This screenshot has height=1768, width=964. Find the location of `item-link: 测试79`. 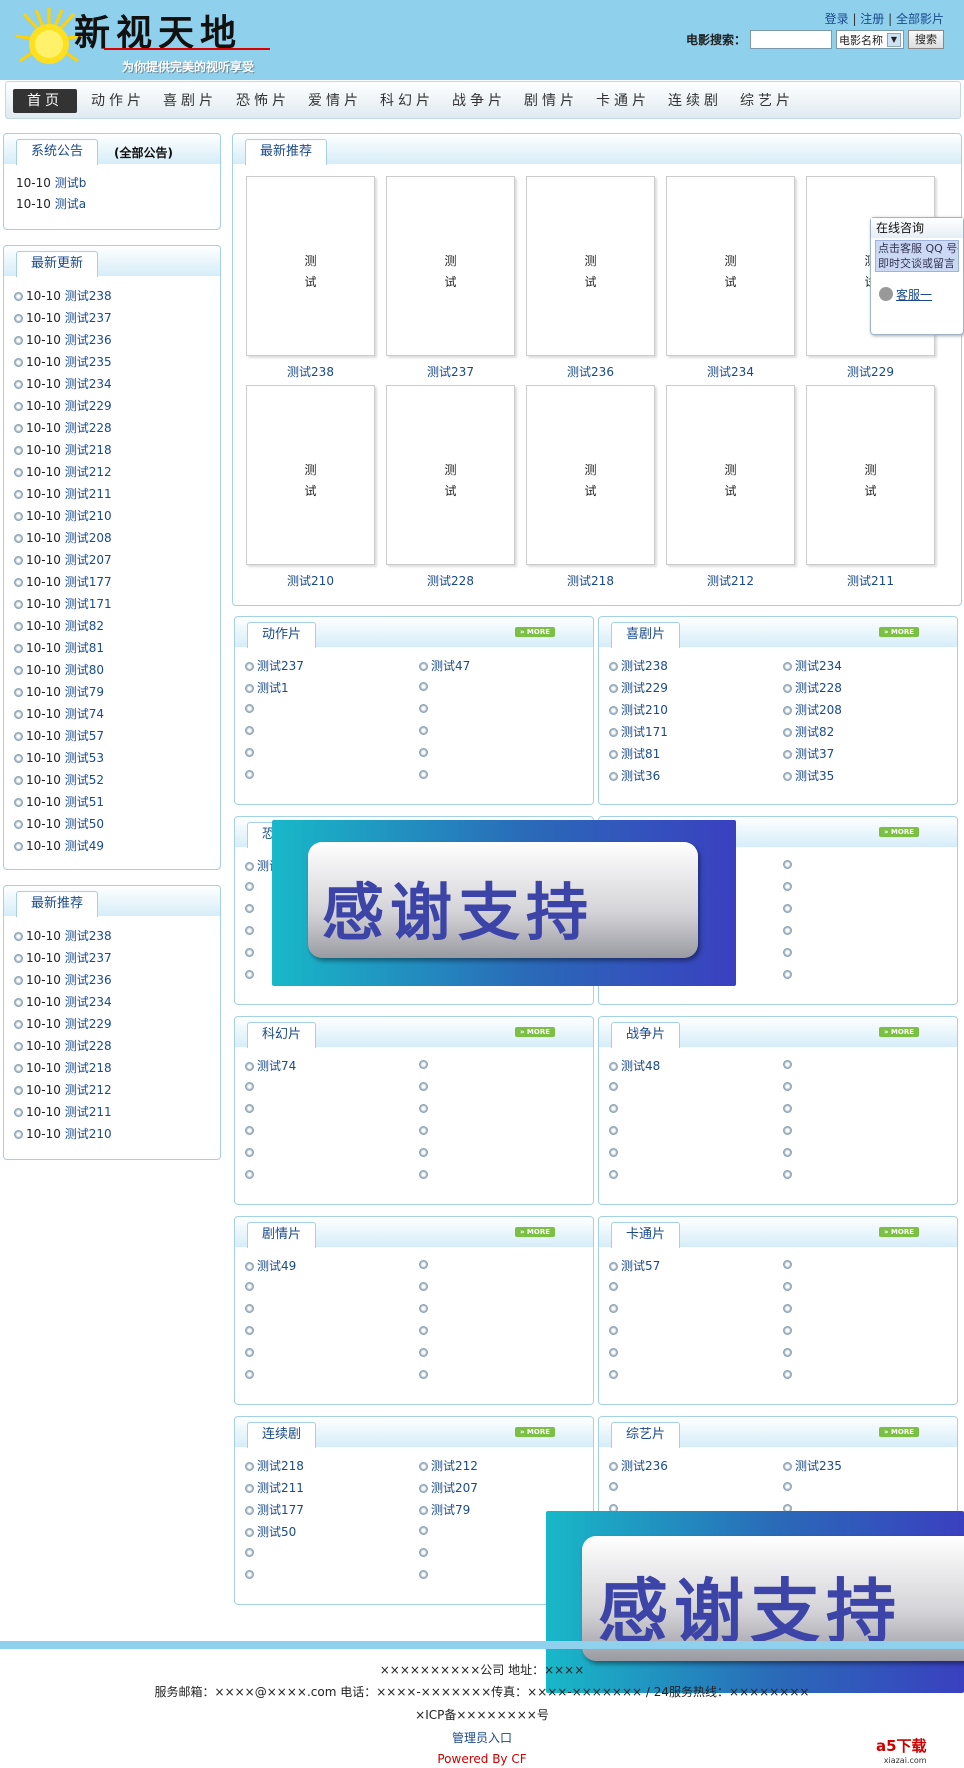

item-link: 测试79 is located at coordinates (84, 692).